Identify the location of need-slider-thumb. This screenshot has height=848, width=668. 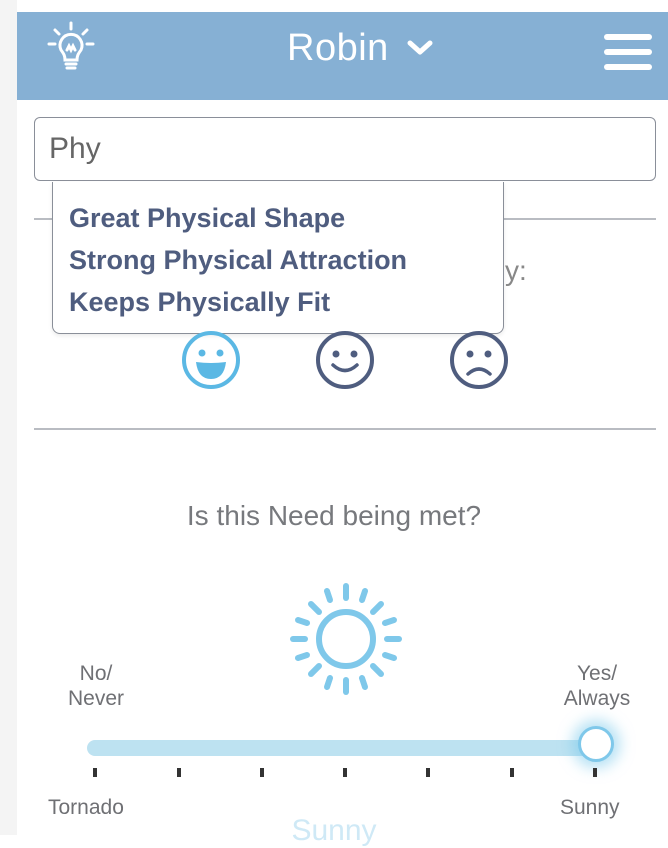
(596, 744).